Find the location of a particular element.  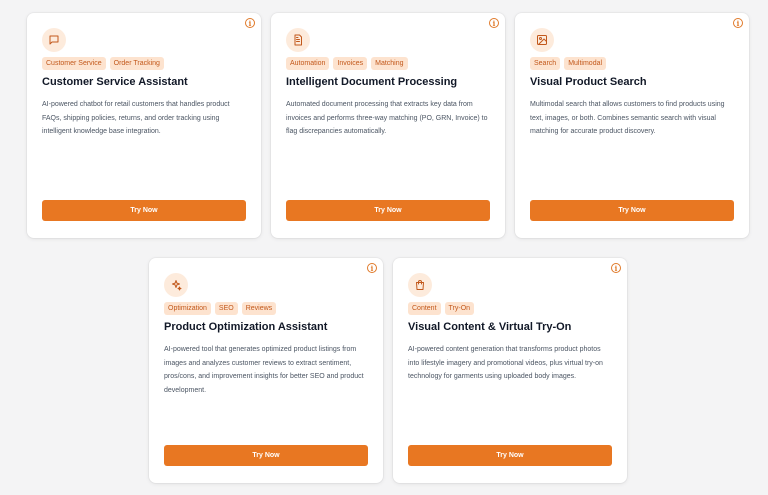

tag: Automation is located at coordinates (308, 63).